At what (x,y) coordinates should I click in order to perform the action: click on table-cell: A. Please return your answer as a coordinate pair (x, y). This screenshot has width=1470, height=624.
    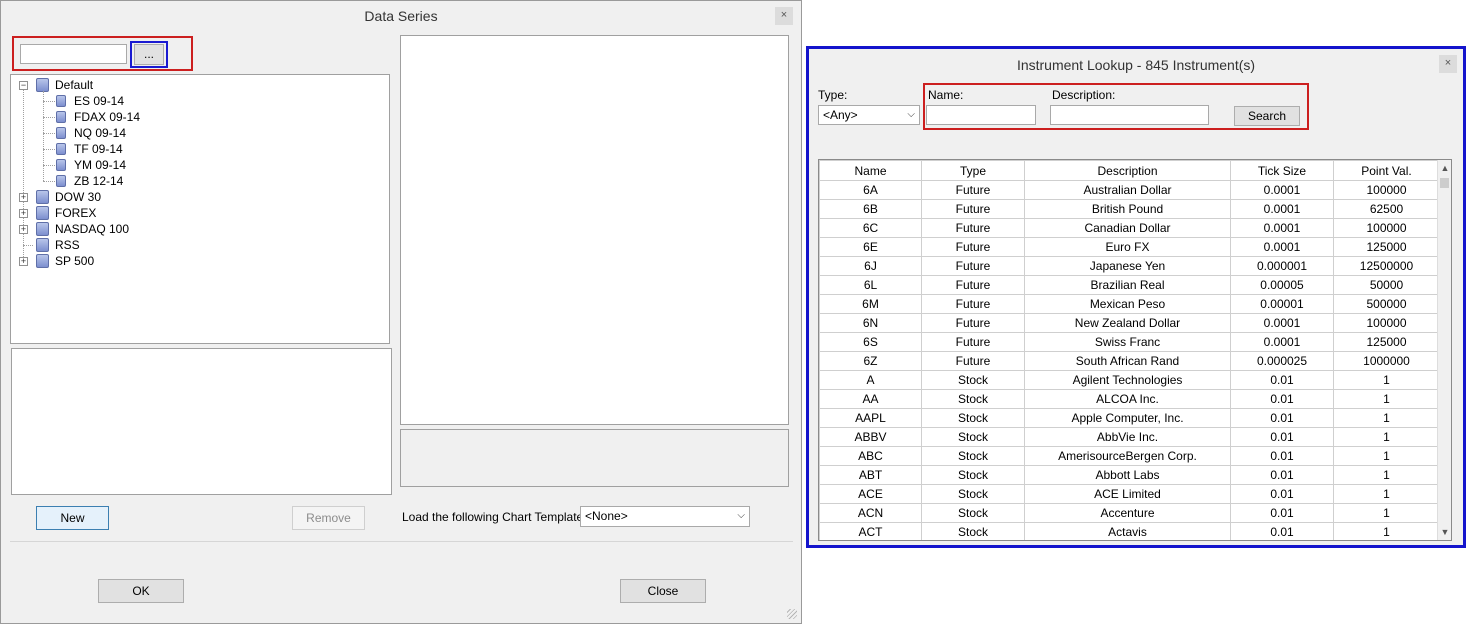
    Looking at the image, I should click on (870, 380).